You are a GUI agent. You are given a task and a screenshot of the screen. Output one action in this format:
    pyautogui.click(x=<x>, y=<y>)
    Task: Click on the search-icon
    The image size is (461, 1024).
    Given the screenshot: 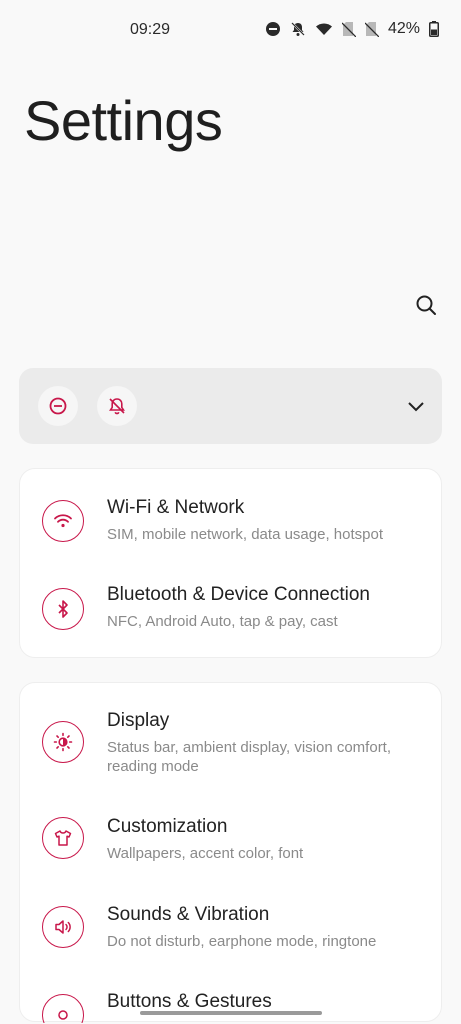 What is the action you would take?
    pyautogui.click(x=426, y=305)
    